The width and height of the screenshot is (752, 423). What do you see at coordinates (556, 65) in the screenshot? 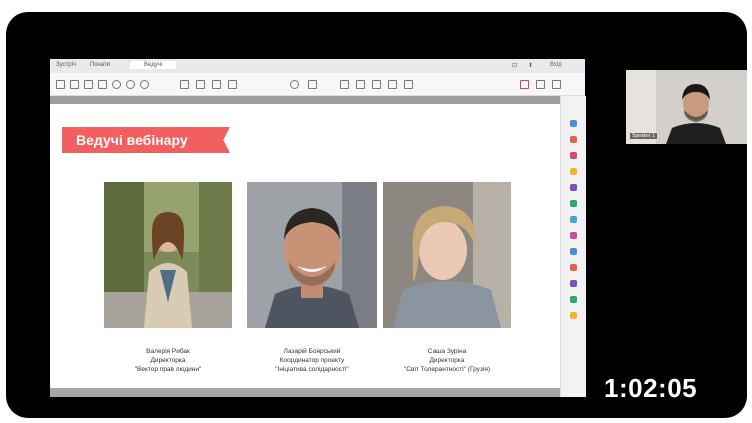
I see `login-link: Вхід` at bounding box center [556, 65].